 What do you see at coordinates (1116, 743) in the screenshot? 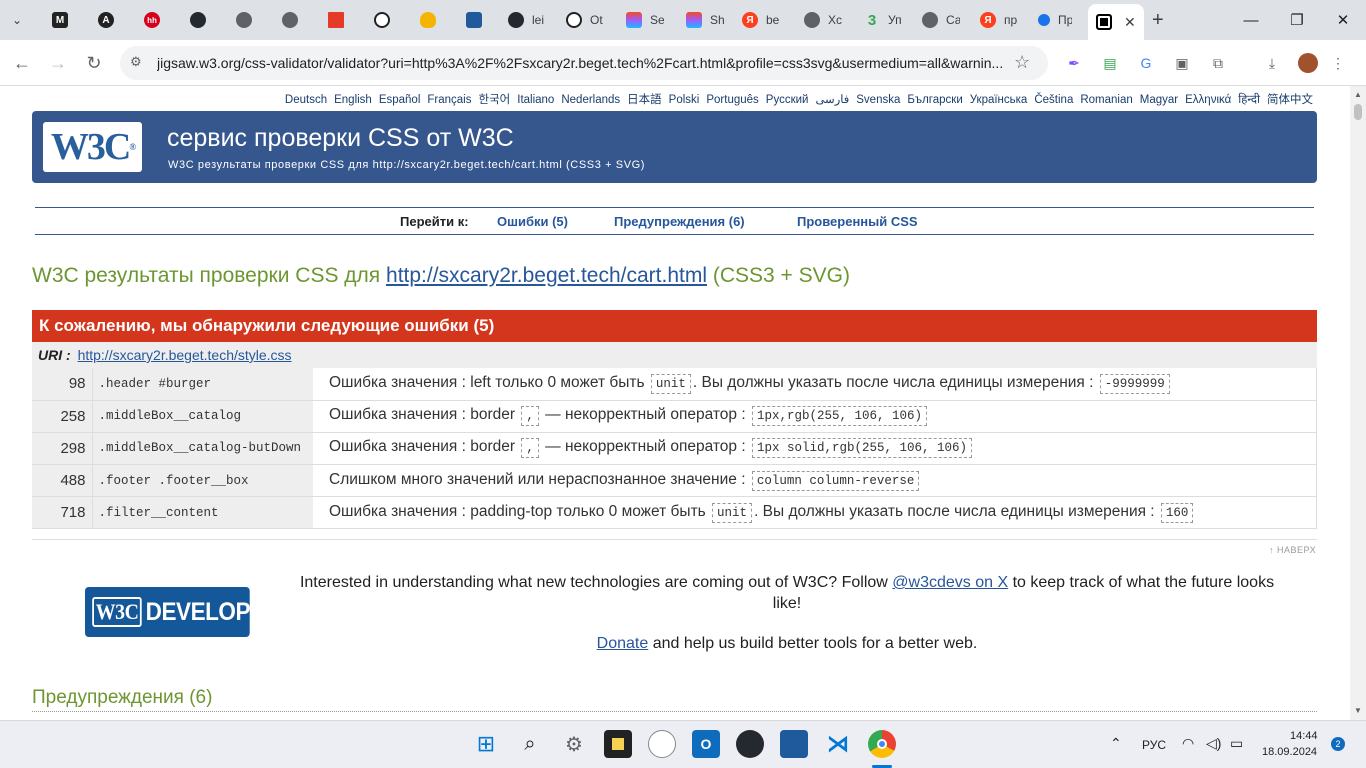
I see `chevron-up-icon: ⌃` at bounding box center [1116, 743].